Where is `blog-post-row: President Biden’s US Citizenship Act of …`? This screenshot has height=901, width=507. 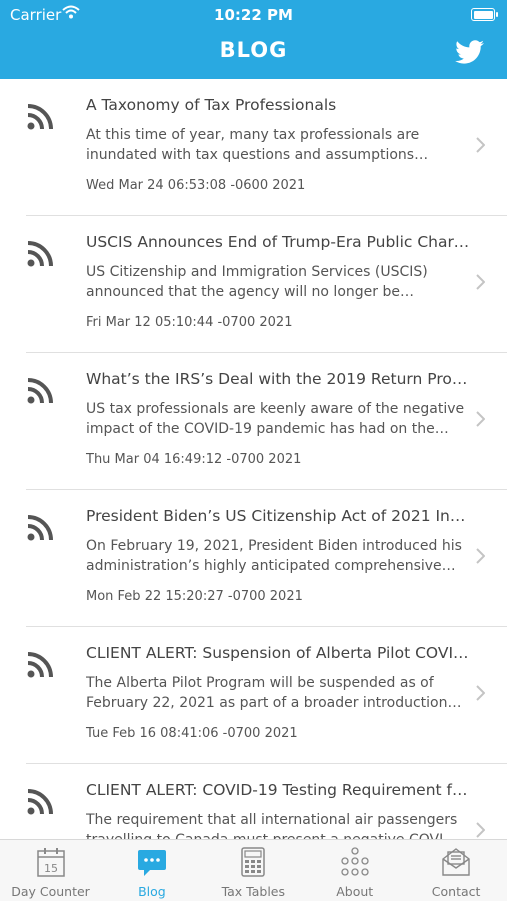
blog-post-row: President Biden’s US Citizenship Act of … is located at coordinates (266, 558).